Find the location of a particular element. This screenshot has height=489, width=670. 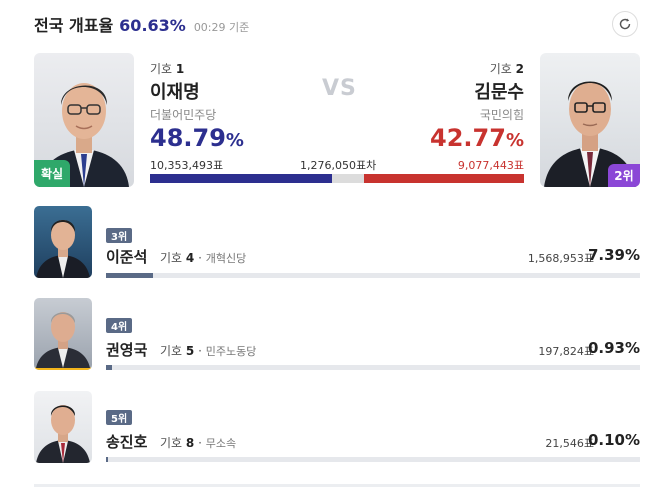

vote-share-bar is located at coordinates (337, 178).